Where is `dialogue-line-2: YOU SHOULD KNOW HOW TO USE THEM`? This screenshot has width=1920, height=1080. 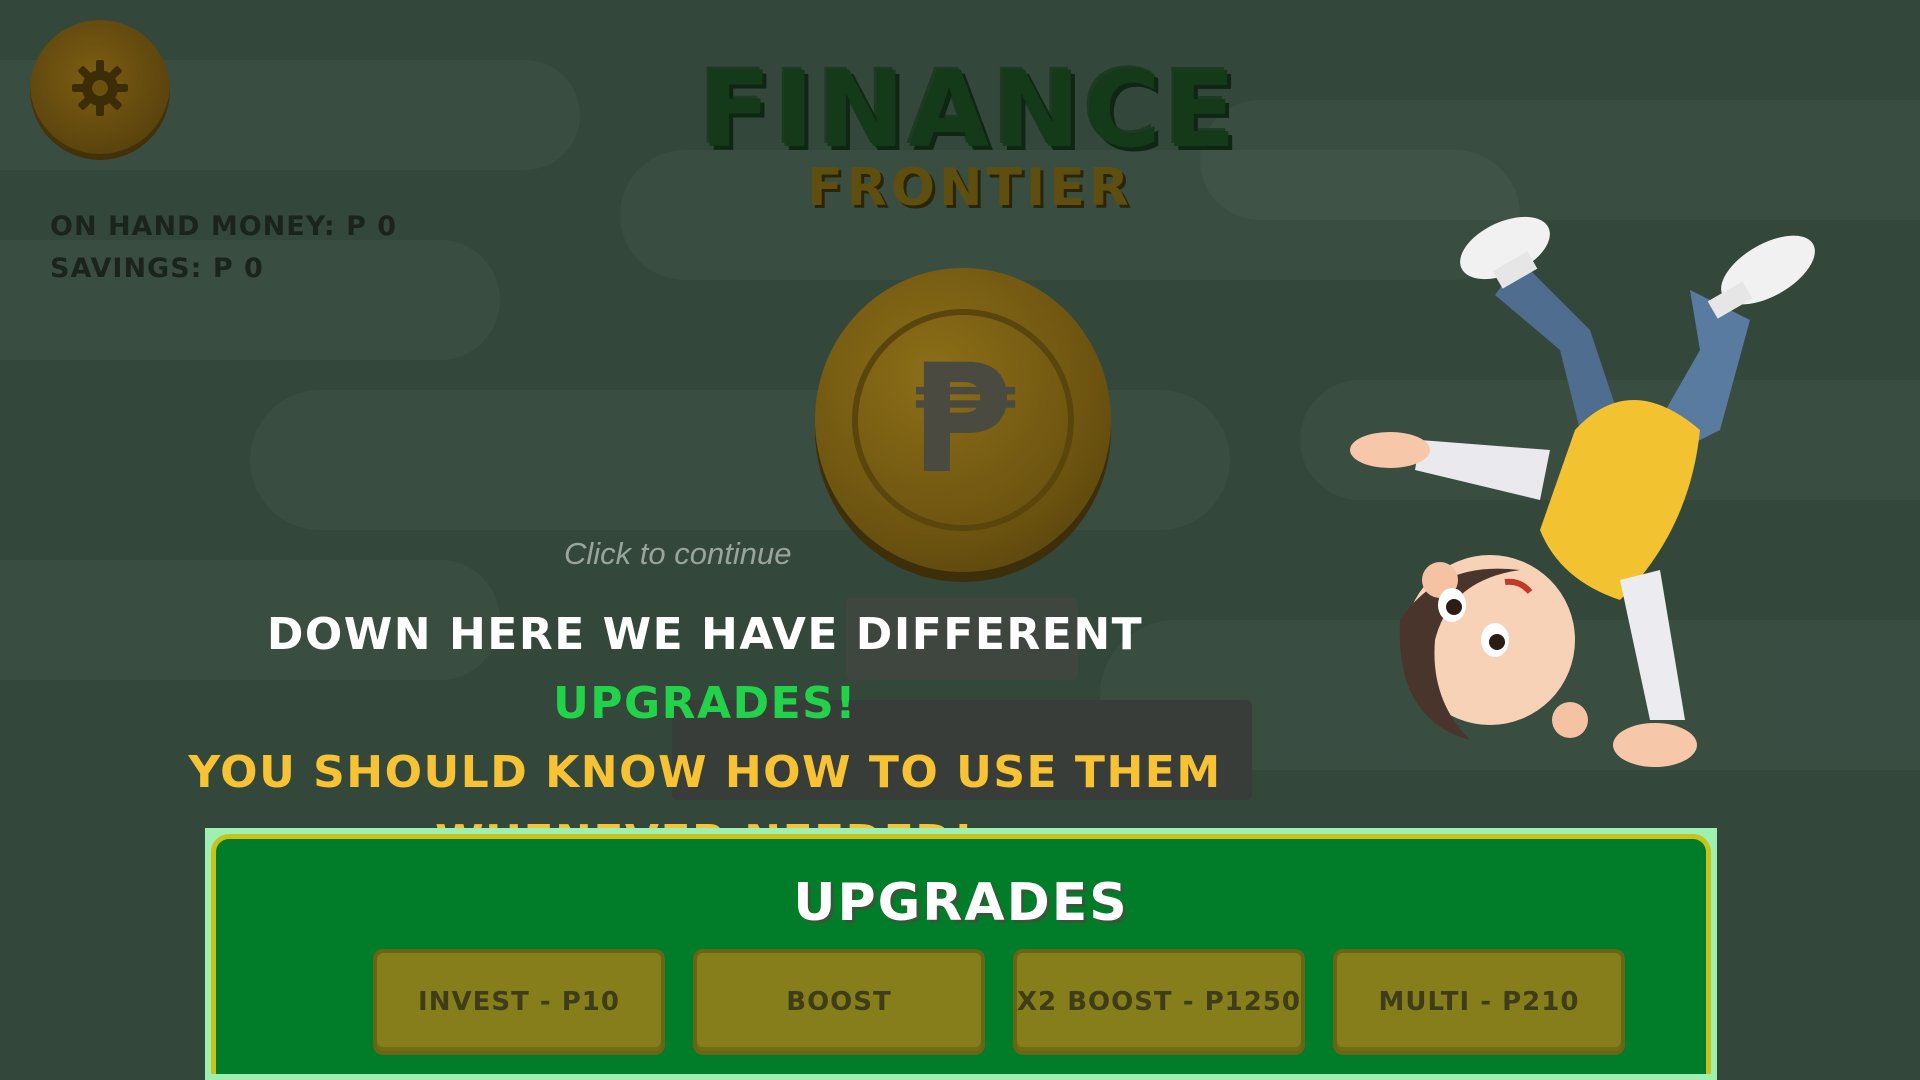
dialogue-line-2: YOU SHOULD KNOW HOW TO USE THEM is located at coordinates (705, 772).